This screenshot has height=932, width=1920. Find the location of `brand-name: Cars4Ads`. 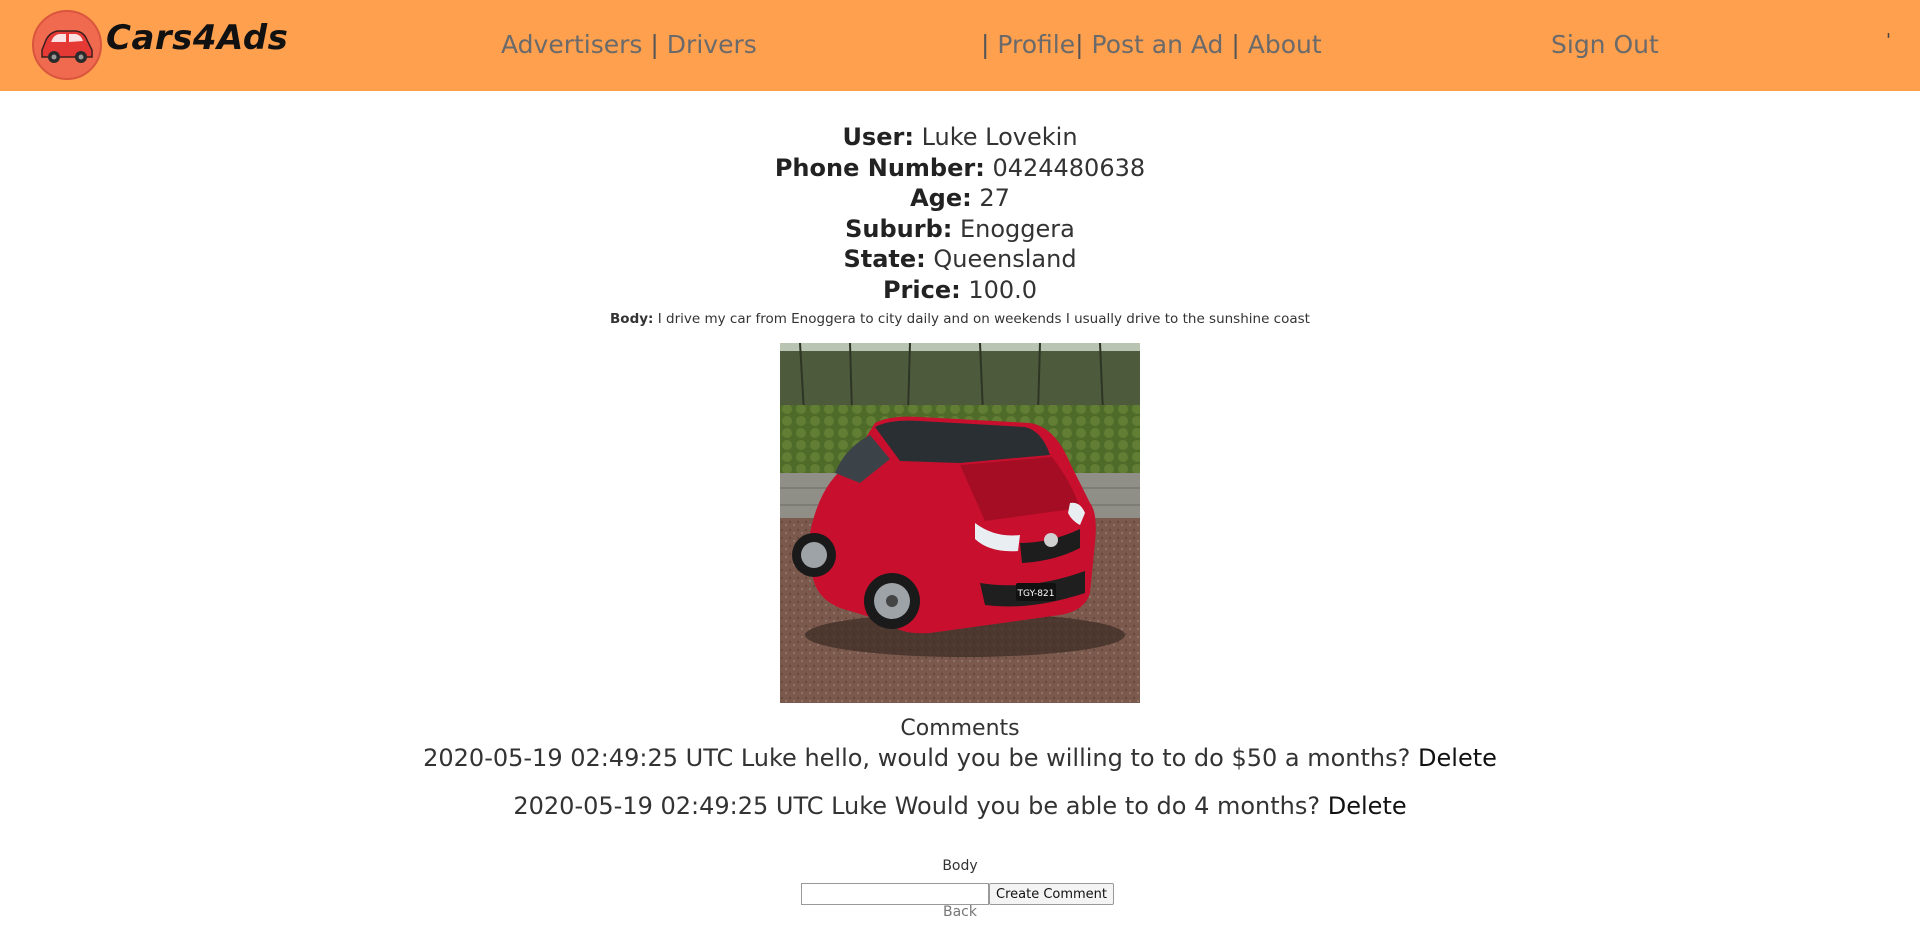

brand-name: Cars4Ads is located at coordinates (197, 38).